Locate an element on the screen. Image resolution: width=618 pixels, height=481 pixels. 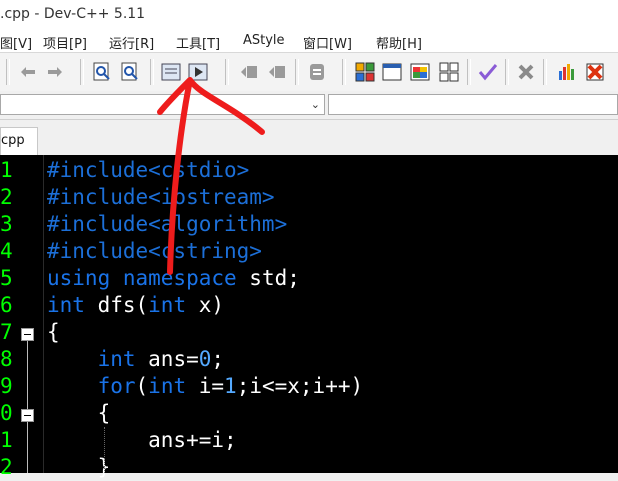
code-line: } is located at coordinates (79, 467).